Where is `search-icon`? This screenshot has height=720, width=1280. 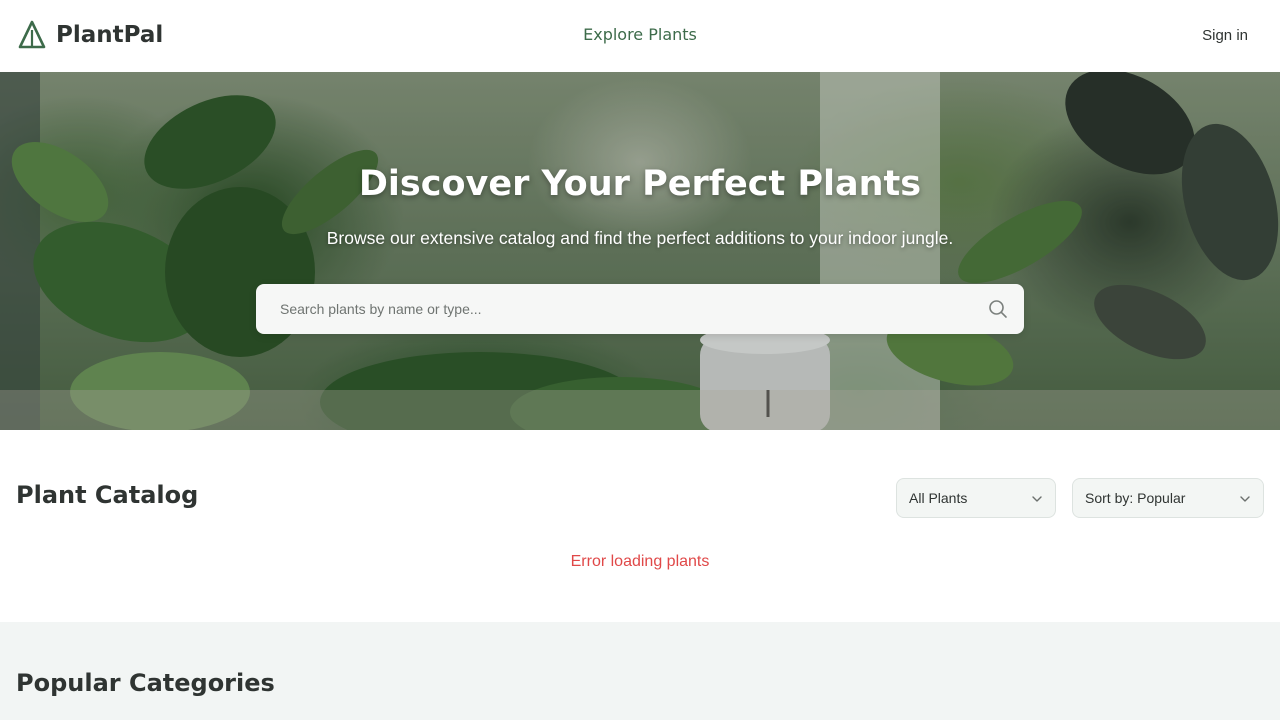 search-icon is located at coordinates (998, 309).